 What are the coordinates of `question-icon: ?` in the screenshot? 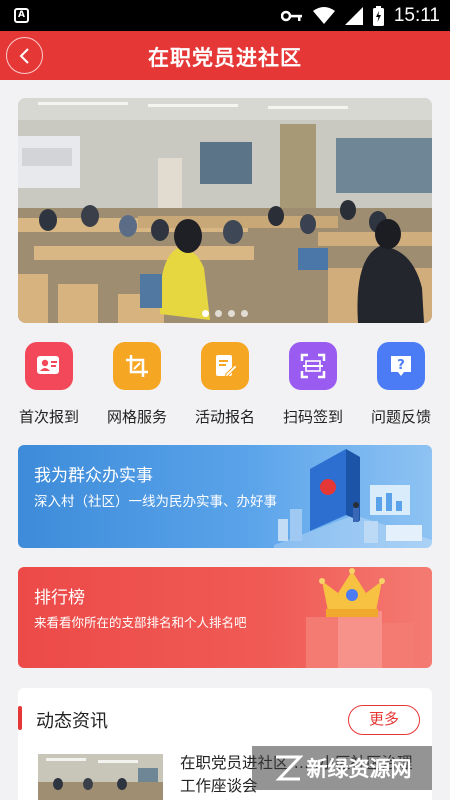 It's located at (401, 366).